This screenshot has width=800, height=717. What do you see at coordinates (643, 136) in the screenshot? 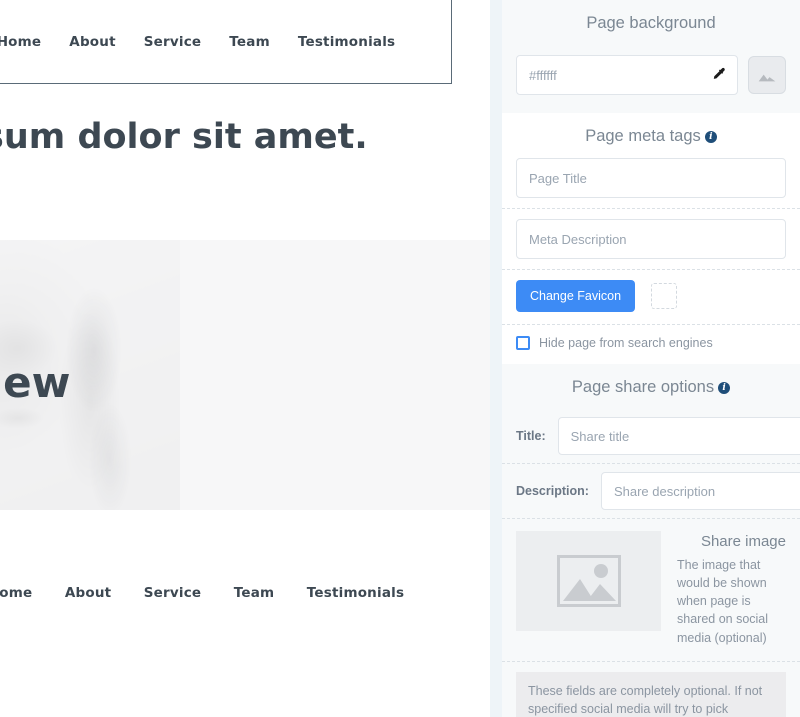
I see `page-meta-tags-title-text: Page meta tags` at bounding box center [643, 136].